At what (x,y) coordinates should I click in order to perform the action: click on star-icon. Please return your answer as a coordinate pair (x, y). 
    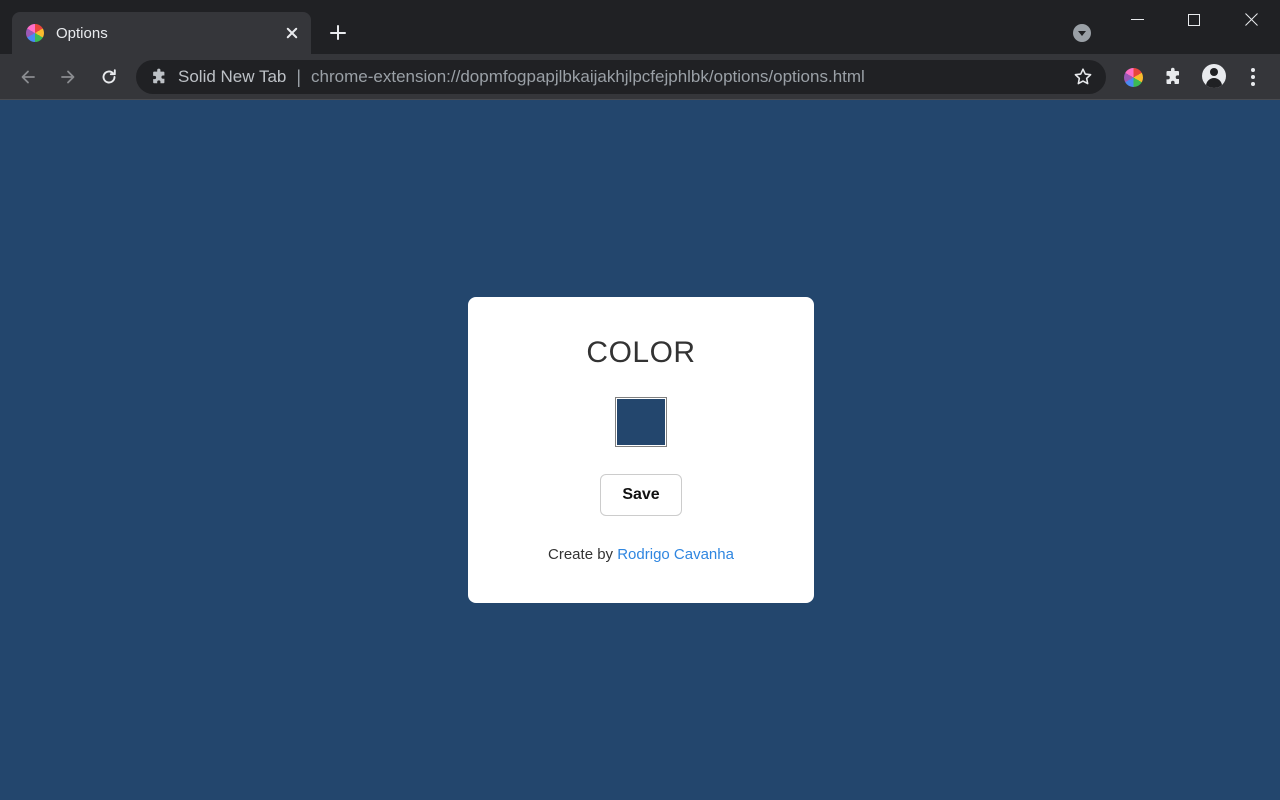
    Looking at the image, I should click on (1083, 77).